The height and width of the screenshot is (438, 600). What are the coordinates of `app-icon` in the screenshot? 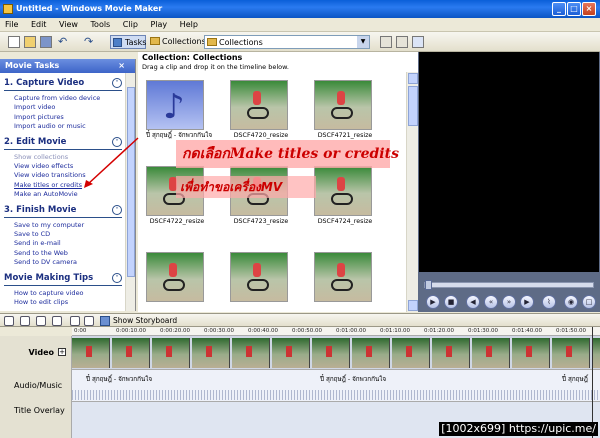 It's located at (8, 9).